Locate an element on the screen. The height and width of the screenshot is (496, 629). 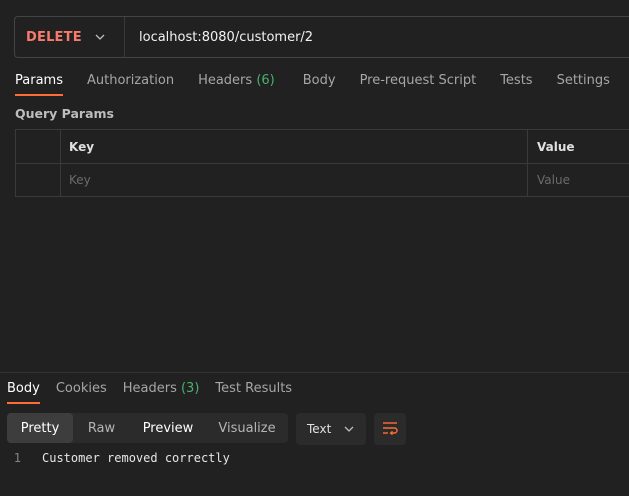
response-tab-test-results: Test Results is located at coordinates (253, 392).